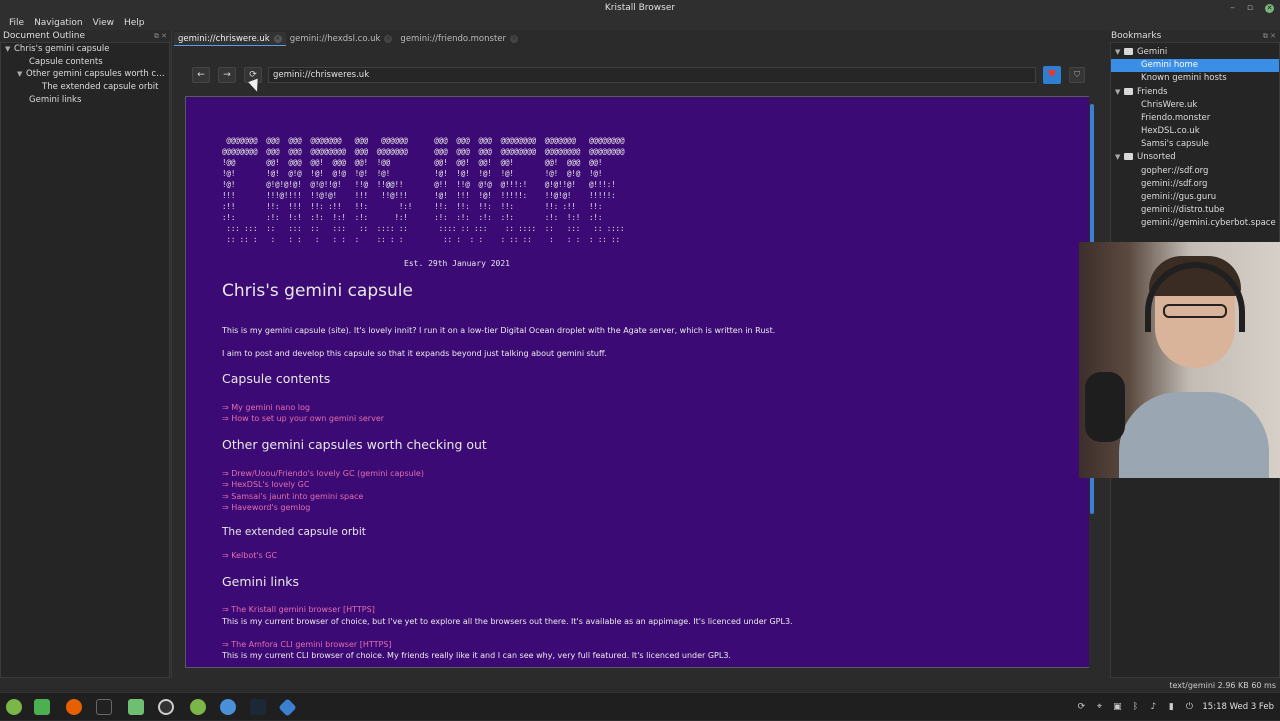  I want to click on navigation-bar: ← → ⟳ gemini://chrisweres.uk ♥ ⛉, so click(640, 75).